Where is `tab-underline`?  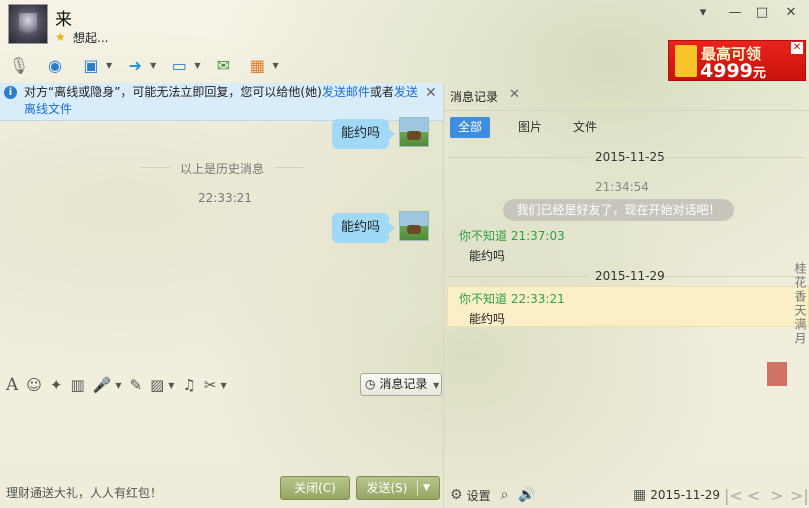 tab-underline is located at coordinates (626, 110).